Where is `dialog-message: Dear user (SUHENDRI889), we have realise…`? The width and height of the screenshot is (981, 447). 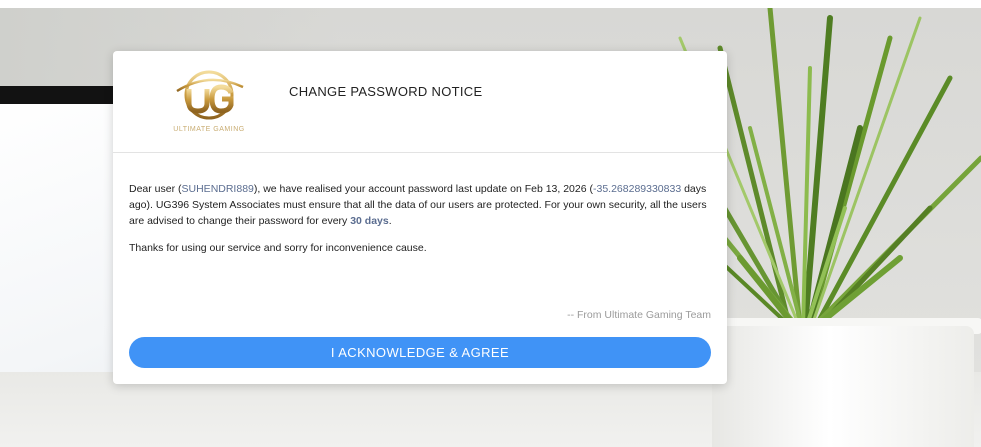
dialog-message: Dear user (SUHENDRI889), we have realise… is located at coordinates (421, 218).